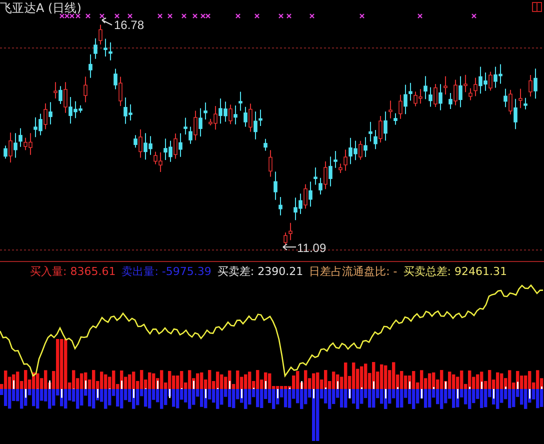 This screenshot has width=544, height=444. I want to click on low-price-label: 11.09, so click(311, 248).